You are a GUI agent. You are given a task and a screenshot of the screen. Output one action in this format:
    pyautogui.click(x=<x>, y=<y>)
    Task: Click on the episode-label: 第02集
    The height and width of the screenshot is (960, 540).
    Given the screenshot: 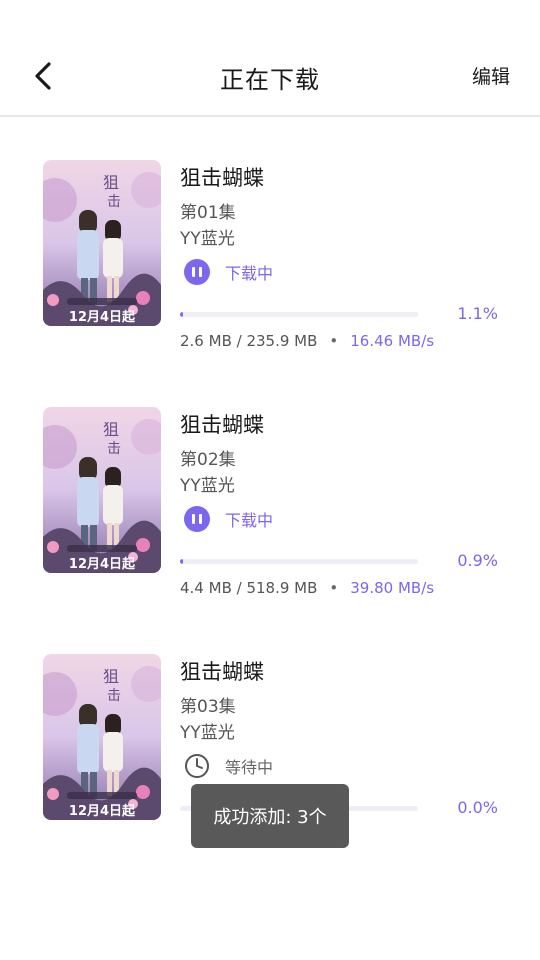 What is the action you would take?
    pyautogui.click(x=208, y=460)
    